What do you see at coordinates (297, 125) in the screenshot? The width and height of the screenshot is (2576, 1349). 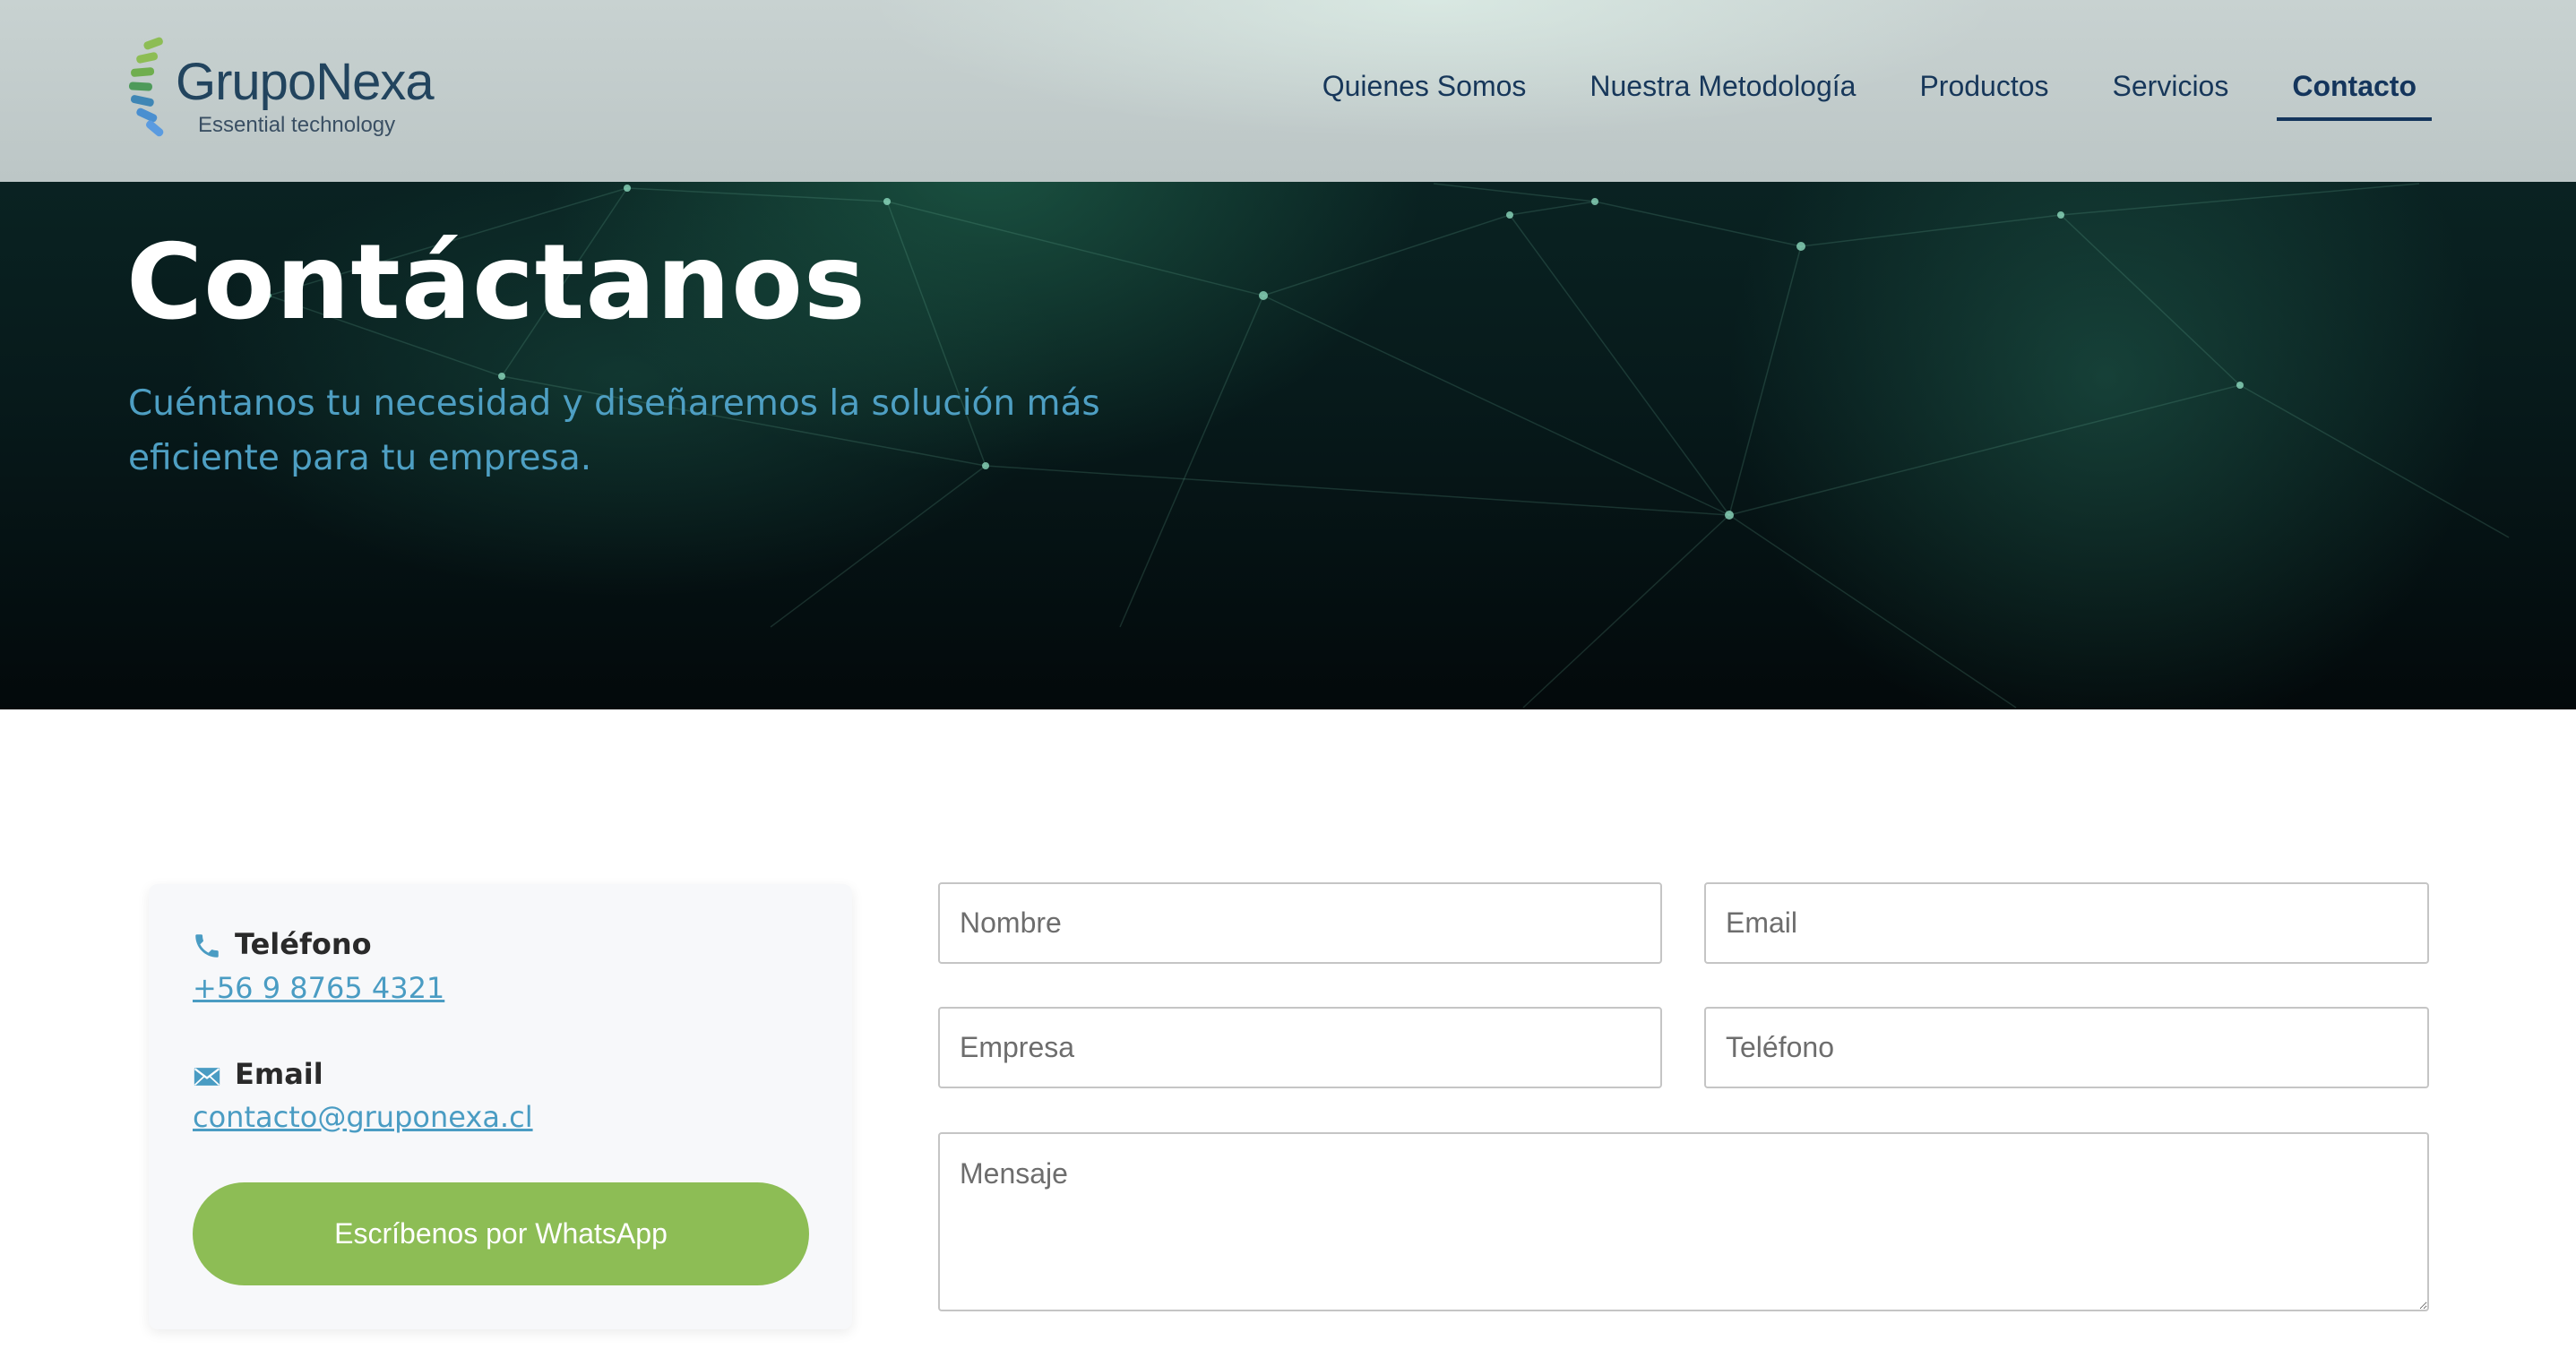 I see `brand-tagline: Essential technology` at bounding box center [297, 125].